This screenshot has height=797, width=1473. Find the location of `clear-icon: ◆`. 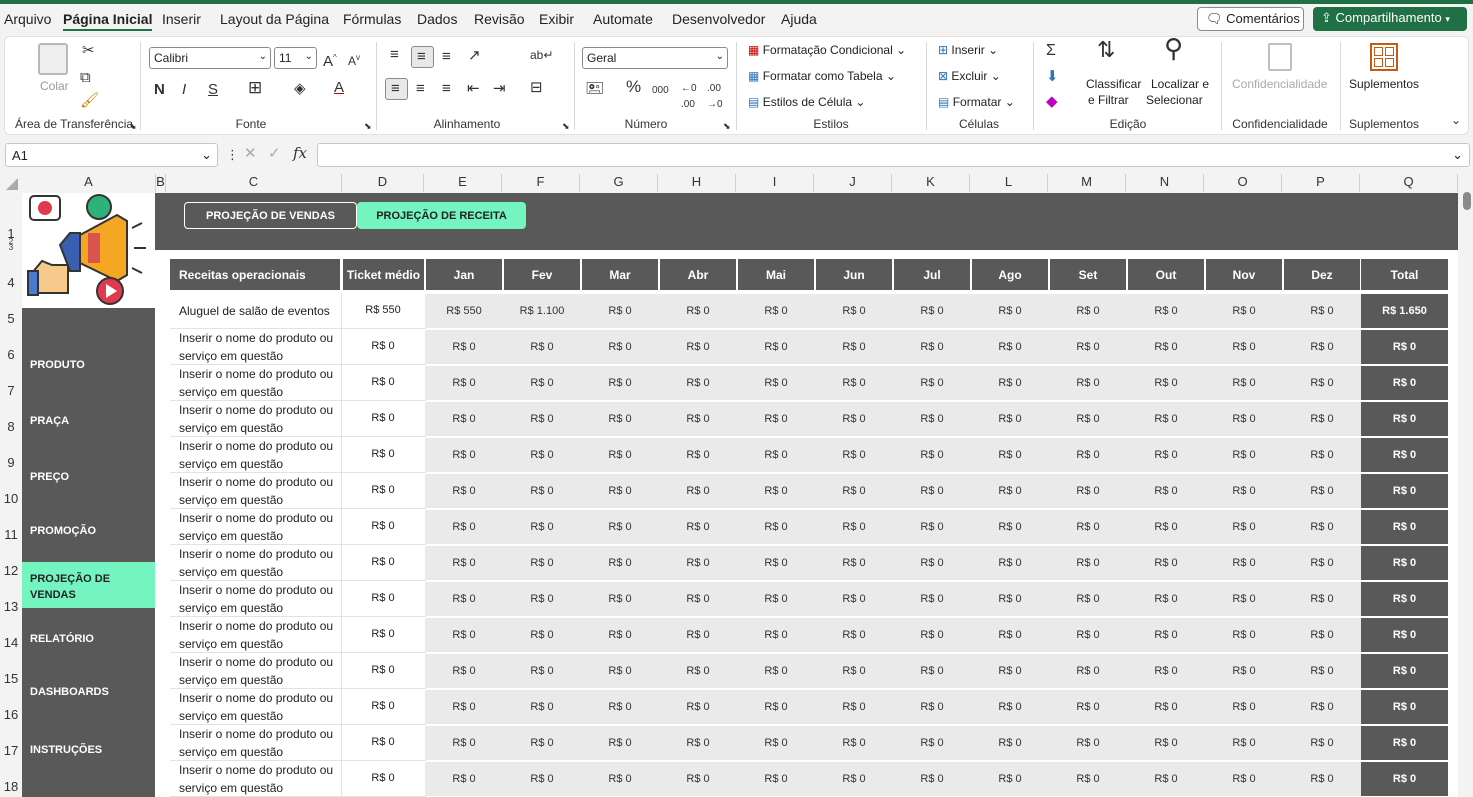

clear-icon: ◆ is located at coordinates (1052, 102).